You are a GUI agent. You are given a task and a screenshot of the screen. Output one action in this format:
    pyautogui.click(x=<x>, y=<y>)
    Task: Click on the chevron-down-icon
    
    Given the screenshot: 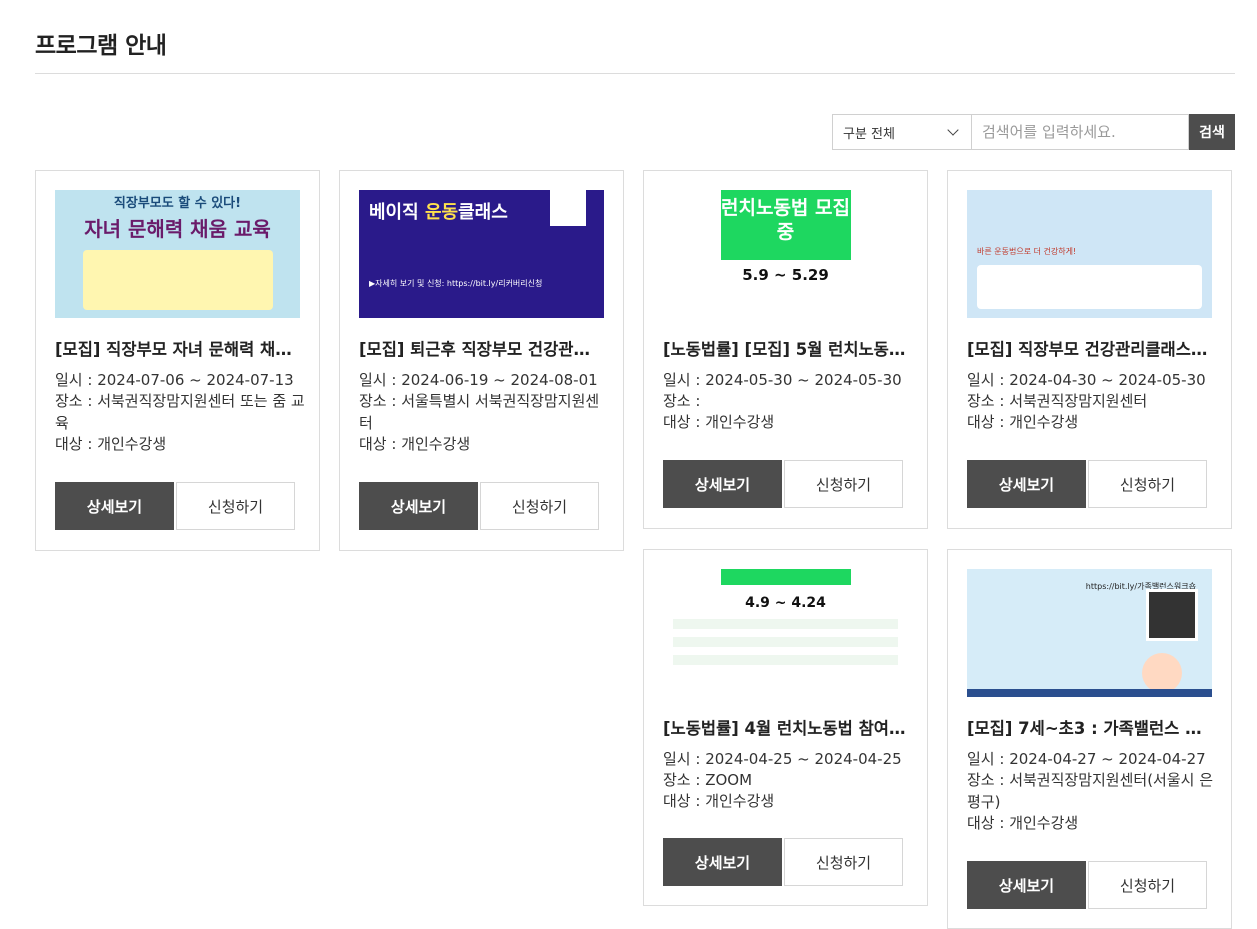 What is the action you would take?
    pyautogui.click(x=953, y=130)
    